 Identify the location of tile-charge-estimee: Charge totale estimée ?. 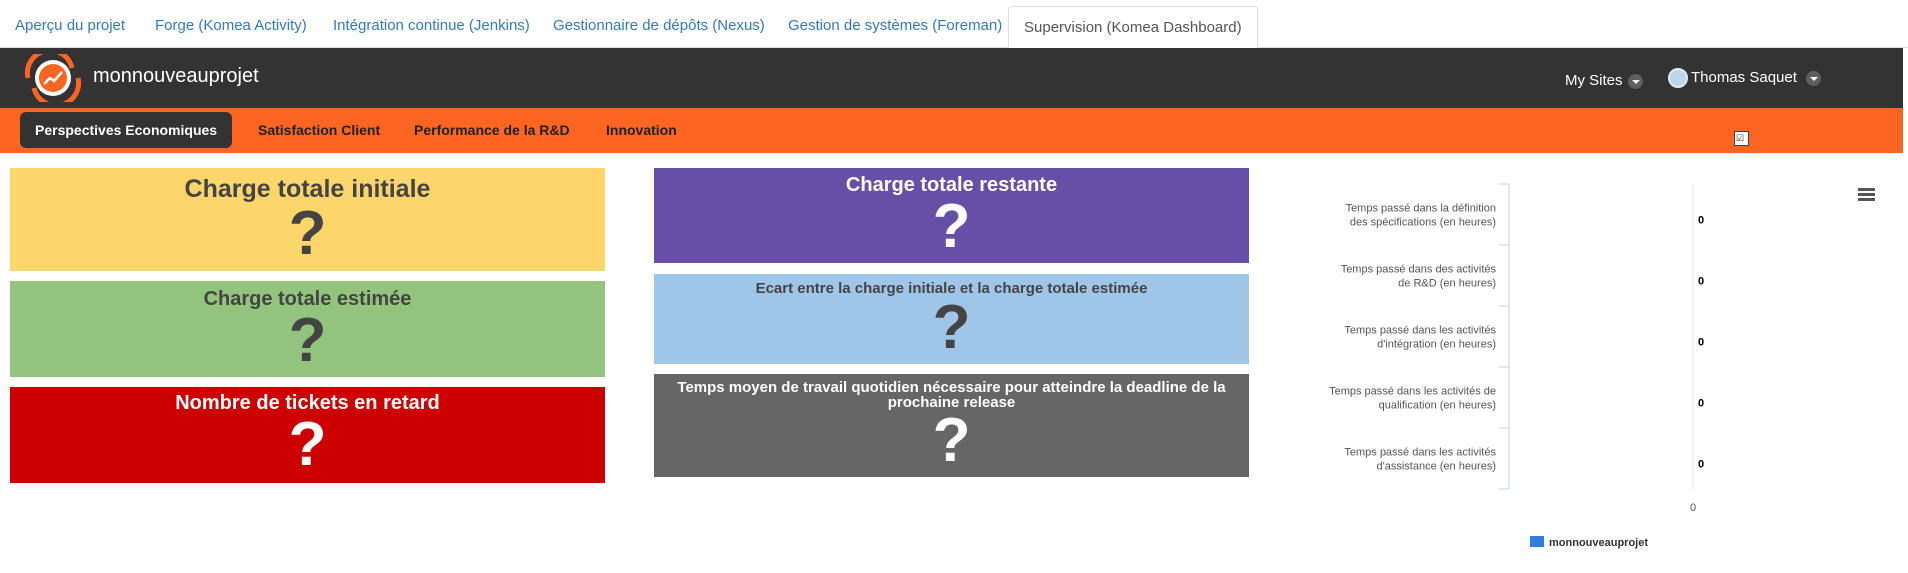
(307, 329).